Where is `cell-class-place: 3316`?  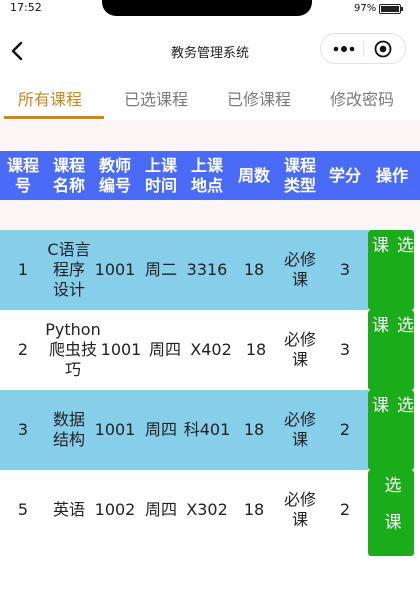
cell-class-place: 3316 is located at coordinates (207, 269).